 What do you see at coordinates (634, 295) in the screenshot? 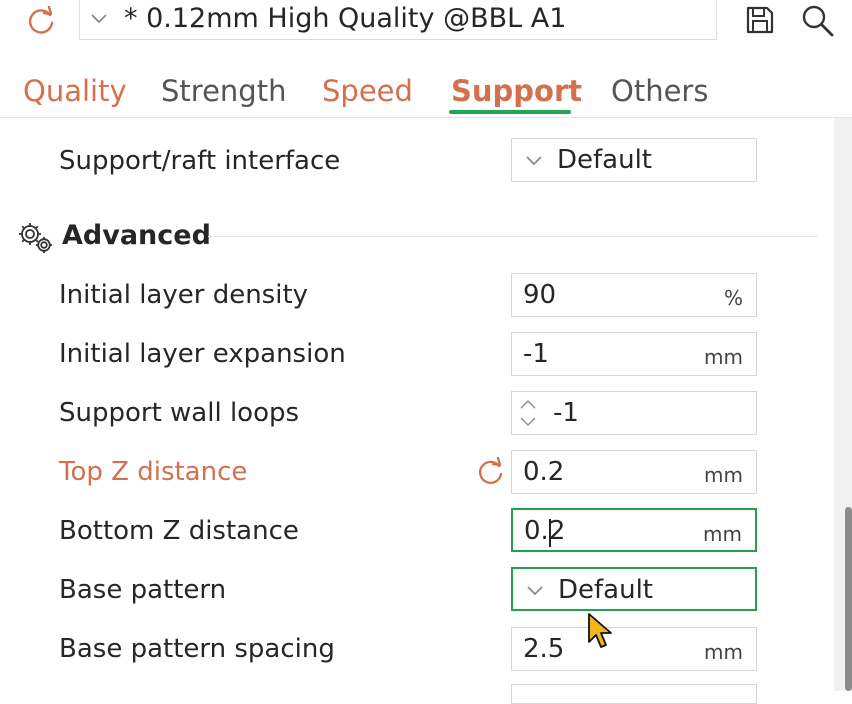
I see `initial-layer-density-input: 90 %` at bounding box center [634, 295].